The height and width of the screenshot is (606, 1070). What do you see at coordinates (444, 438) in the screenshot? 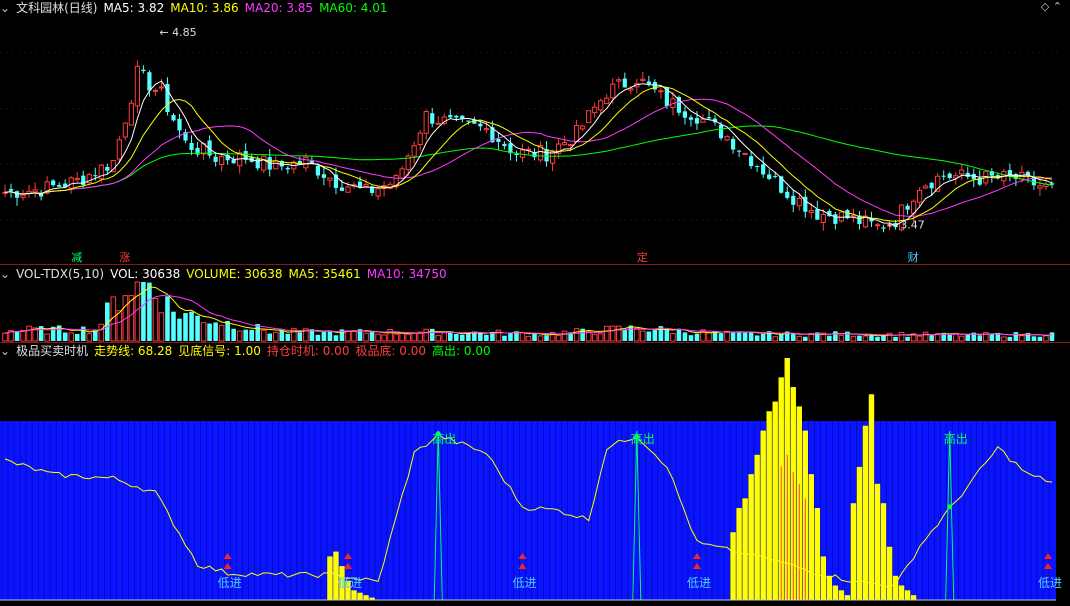
I see `sell-signal-label-0: 高出` at bounding box center [444, 438].